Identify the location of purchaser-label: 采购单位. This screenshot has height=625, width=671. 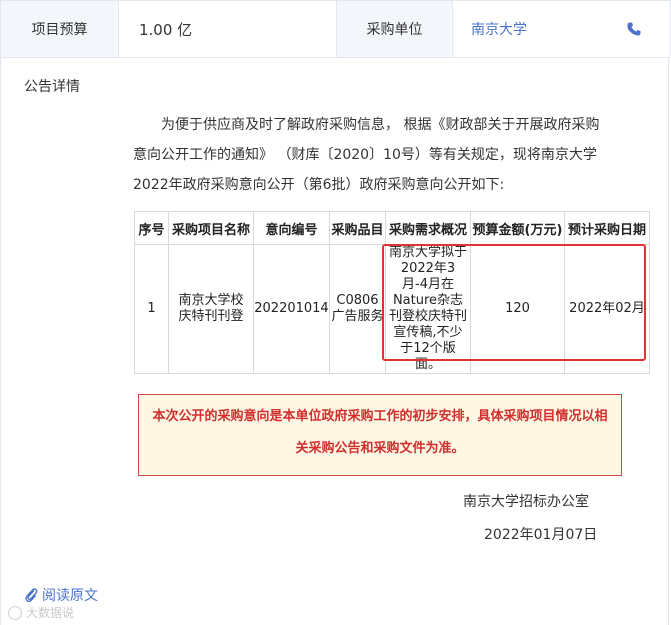
(395, 29).